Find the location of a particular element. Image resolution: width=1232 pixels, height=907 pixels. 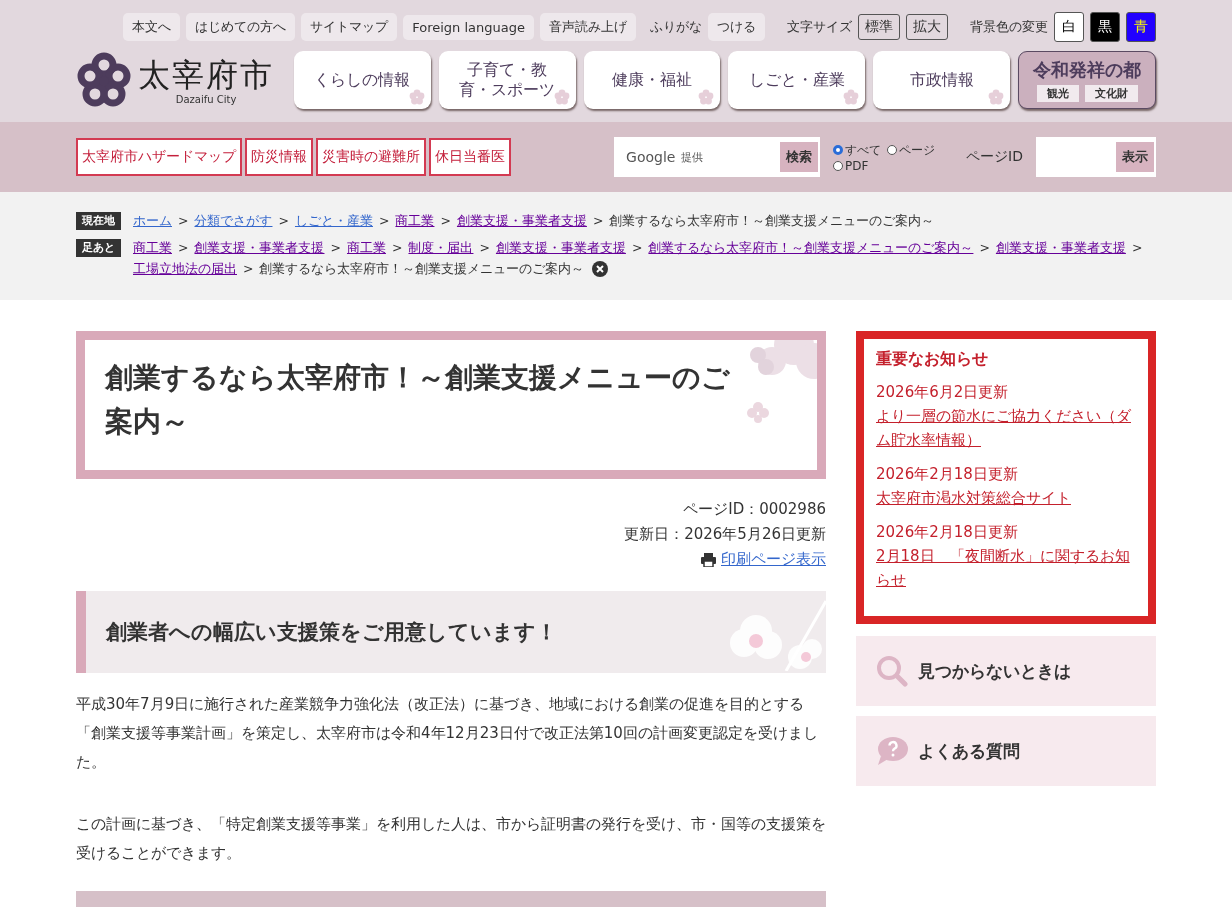

page-title: 創業するなら太宰府市！～創業支援メニューのご案内～ is located at coordinates (418, 400).